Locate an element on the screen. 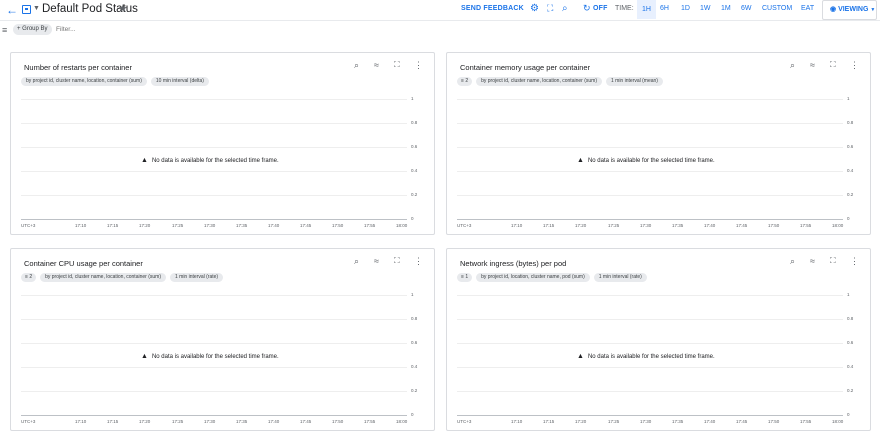 This screenshot has width=880, height=439. x-tick-label: 17:35 is located at coordinates (678, 225).